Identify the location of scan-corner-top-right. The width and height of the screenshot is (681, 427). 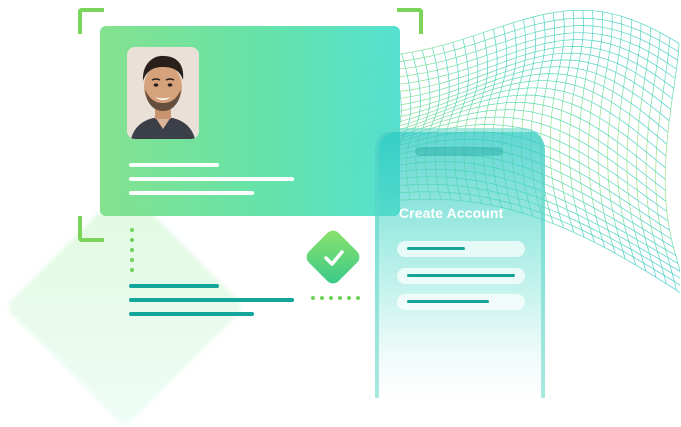
(410, 21).